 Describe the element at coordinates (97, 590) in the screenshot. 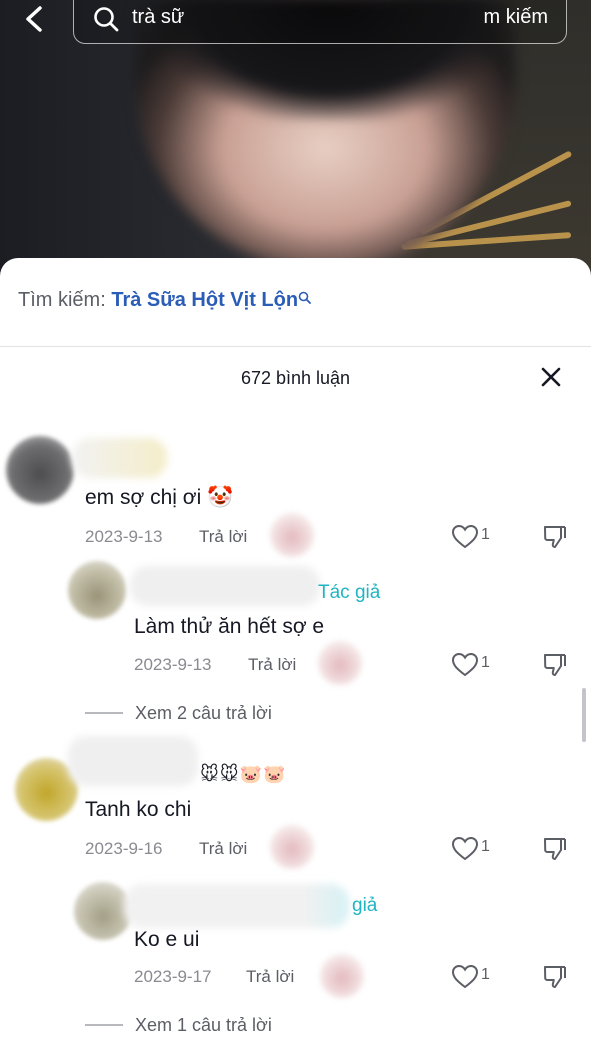

I see `reply-avatar` at that location.